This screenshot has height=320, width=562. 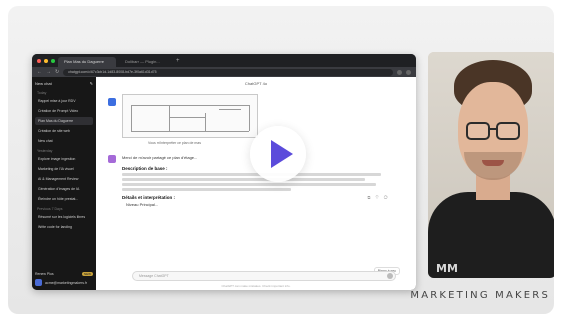 I want to click on sidebar-header: New chat ✎, so click(x=64, y=83).